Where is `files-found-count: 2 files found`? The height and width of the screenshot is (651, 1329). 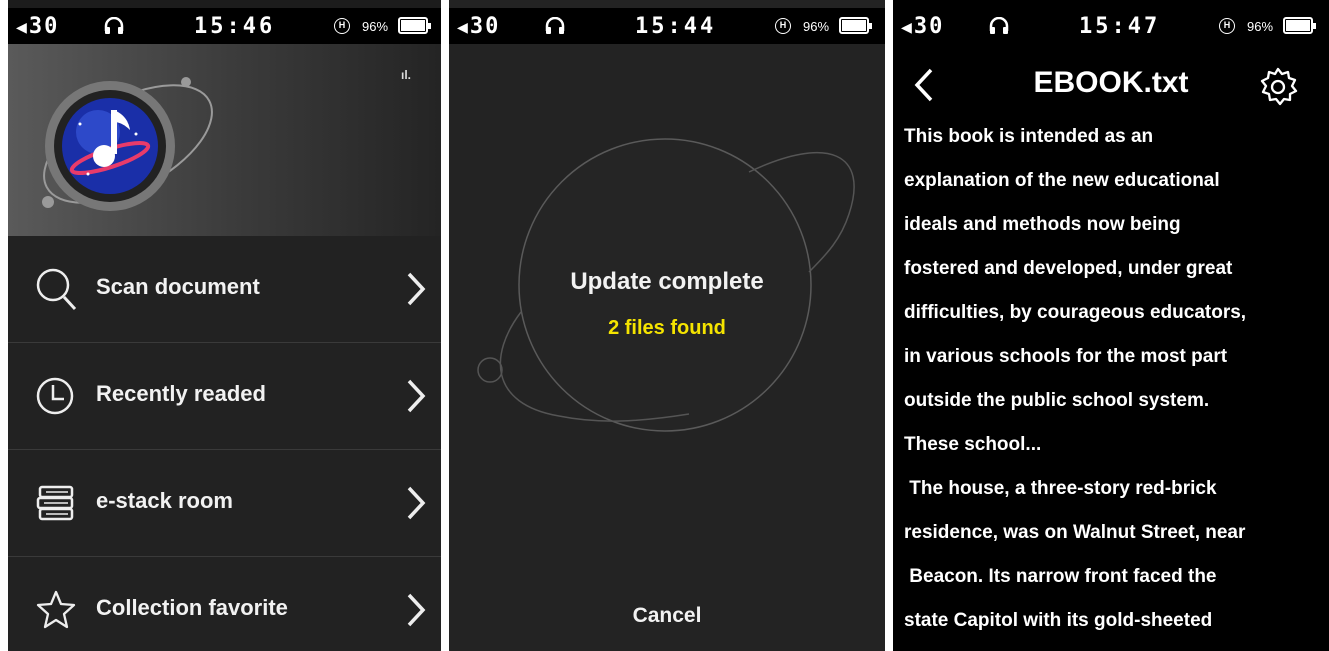
files-found-count: 2 files found is located at coordinates (667, 328).